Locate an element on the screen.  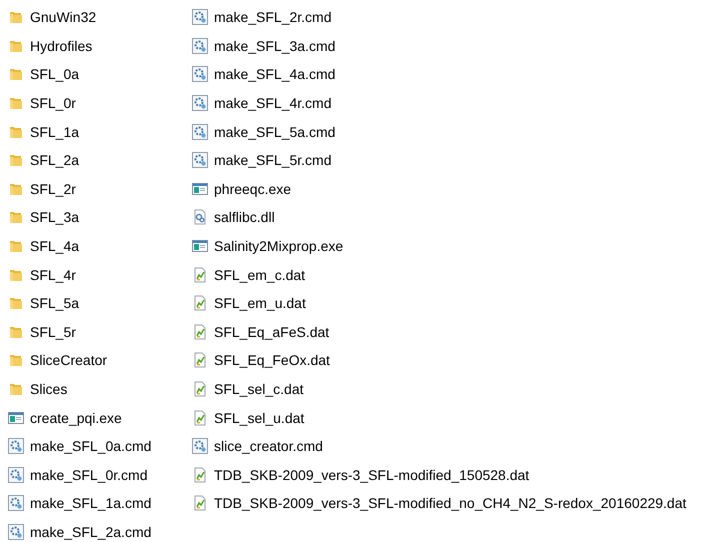
file-name: Slices is located at coordinates (49, 389).